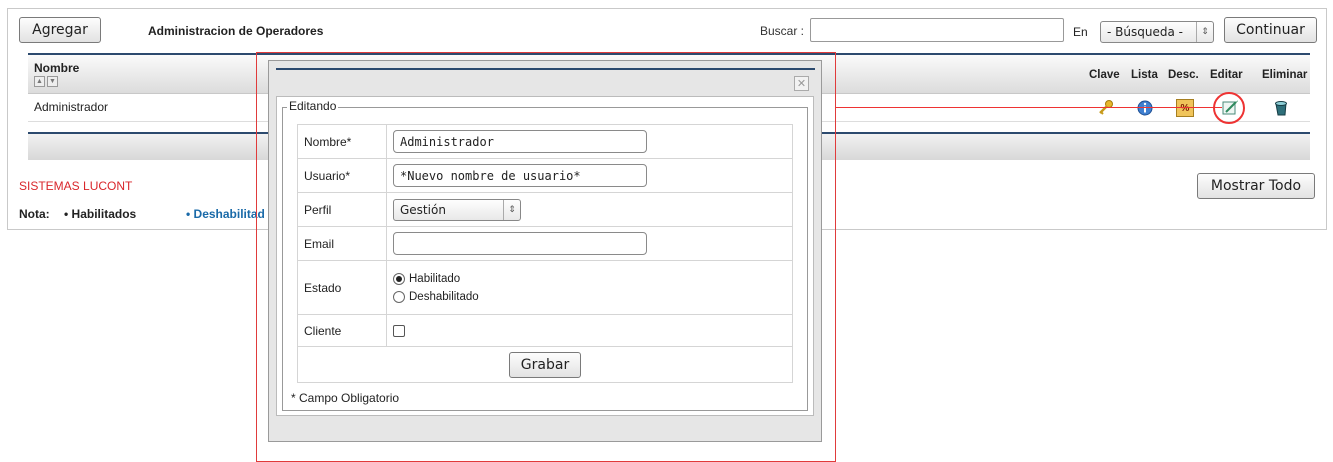 This screenshot has width=1333, height=462. What do you see at coordinates (1185, 108) in the screenshot?
I see `percent-icon: %` at bounding box center [1185, 108].